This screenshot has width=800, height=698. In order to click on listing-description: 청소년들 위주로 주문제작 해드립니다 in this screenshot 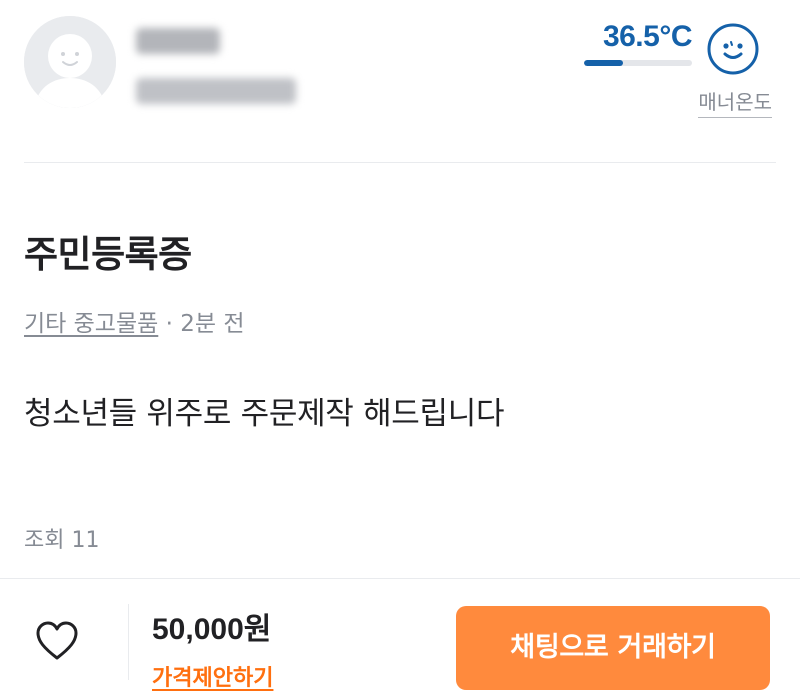, I will do `click(264, 414)`.